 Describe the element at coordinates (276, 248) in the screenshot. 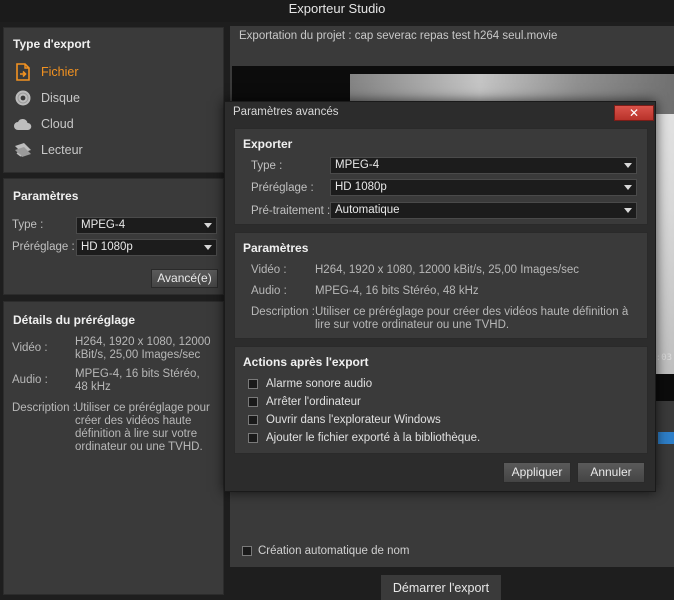

I see `dialog-params-title: Paramètres` at that location.